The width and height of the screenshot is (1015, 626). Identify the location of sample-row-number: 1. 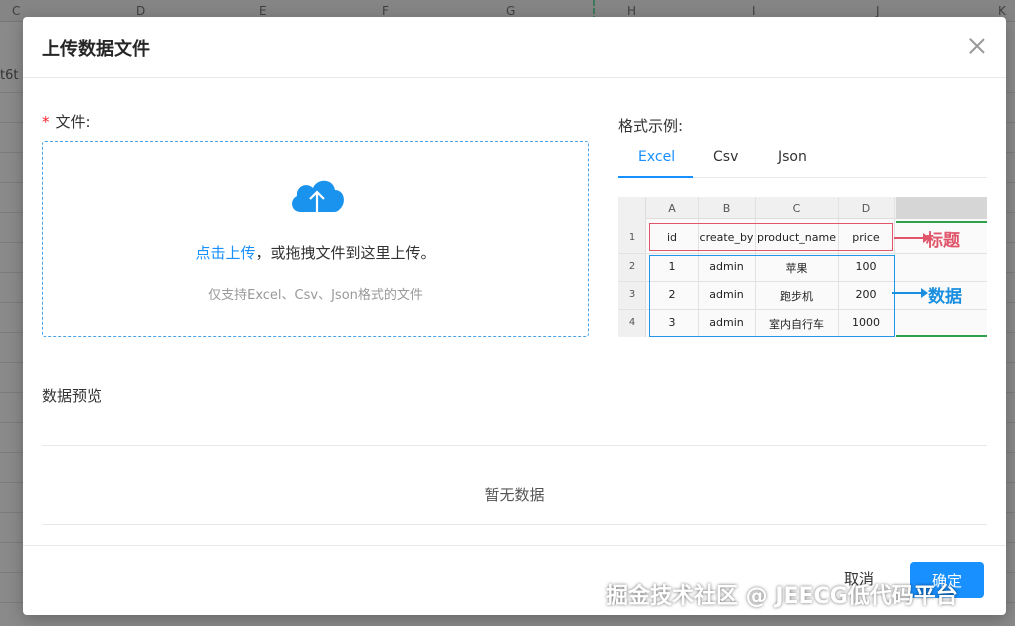
(632, 237).